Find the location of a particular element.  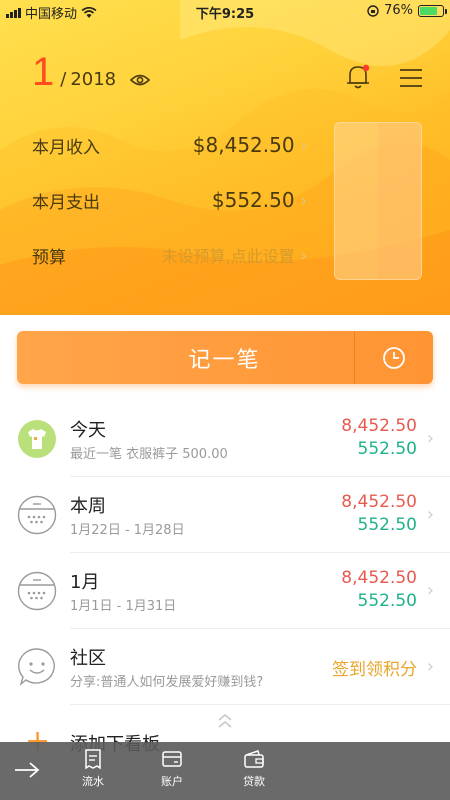

list-item-community: 社区 分享:普通人如何发展爱好赚到钱? 签到领积分 › is located at coordinates (225, 667).